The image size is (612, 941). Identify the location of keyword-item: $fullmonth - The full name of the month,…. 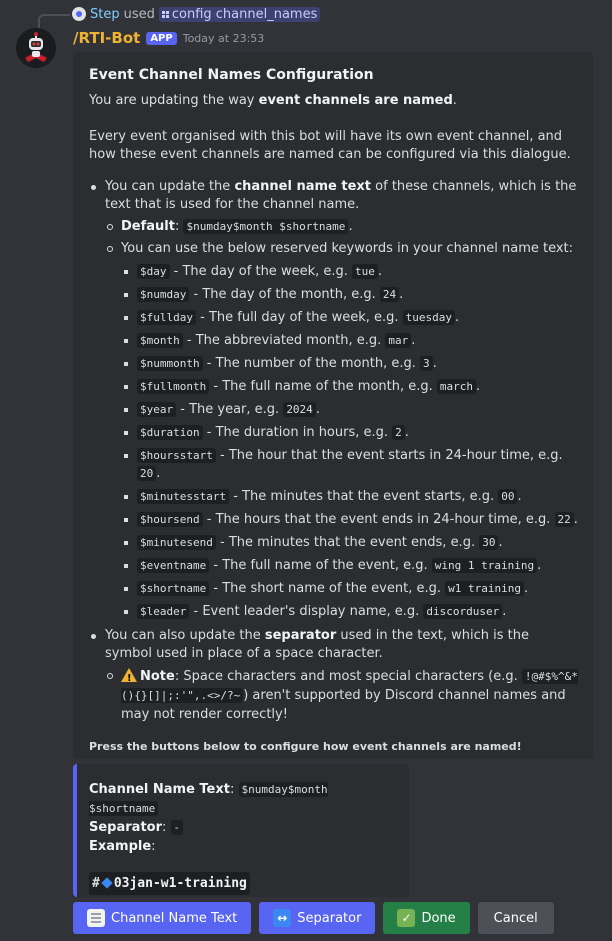
(350, 387).